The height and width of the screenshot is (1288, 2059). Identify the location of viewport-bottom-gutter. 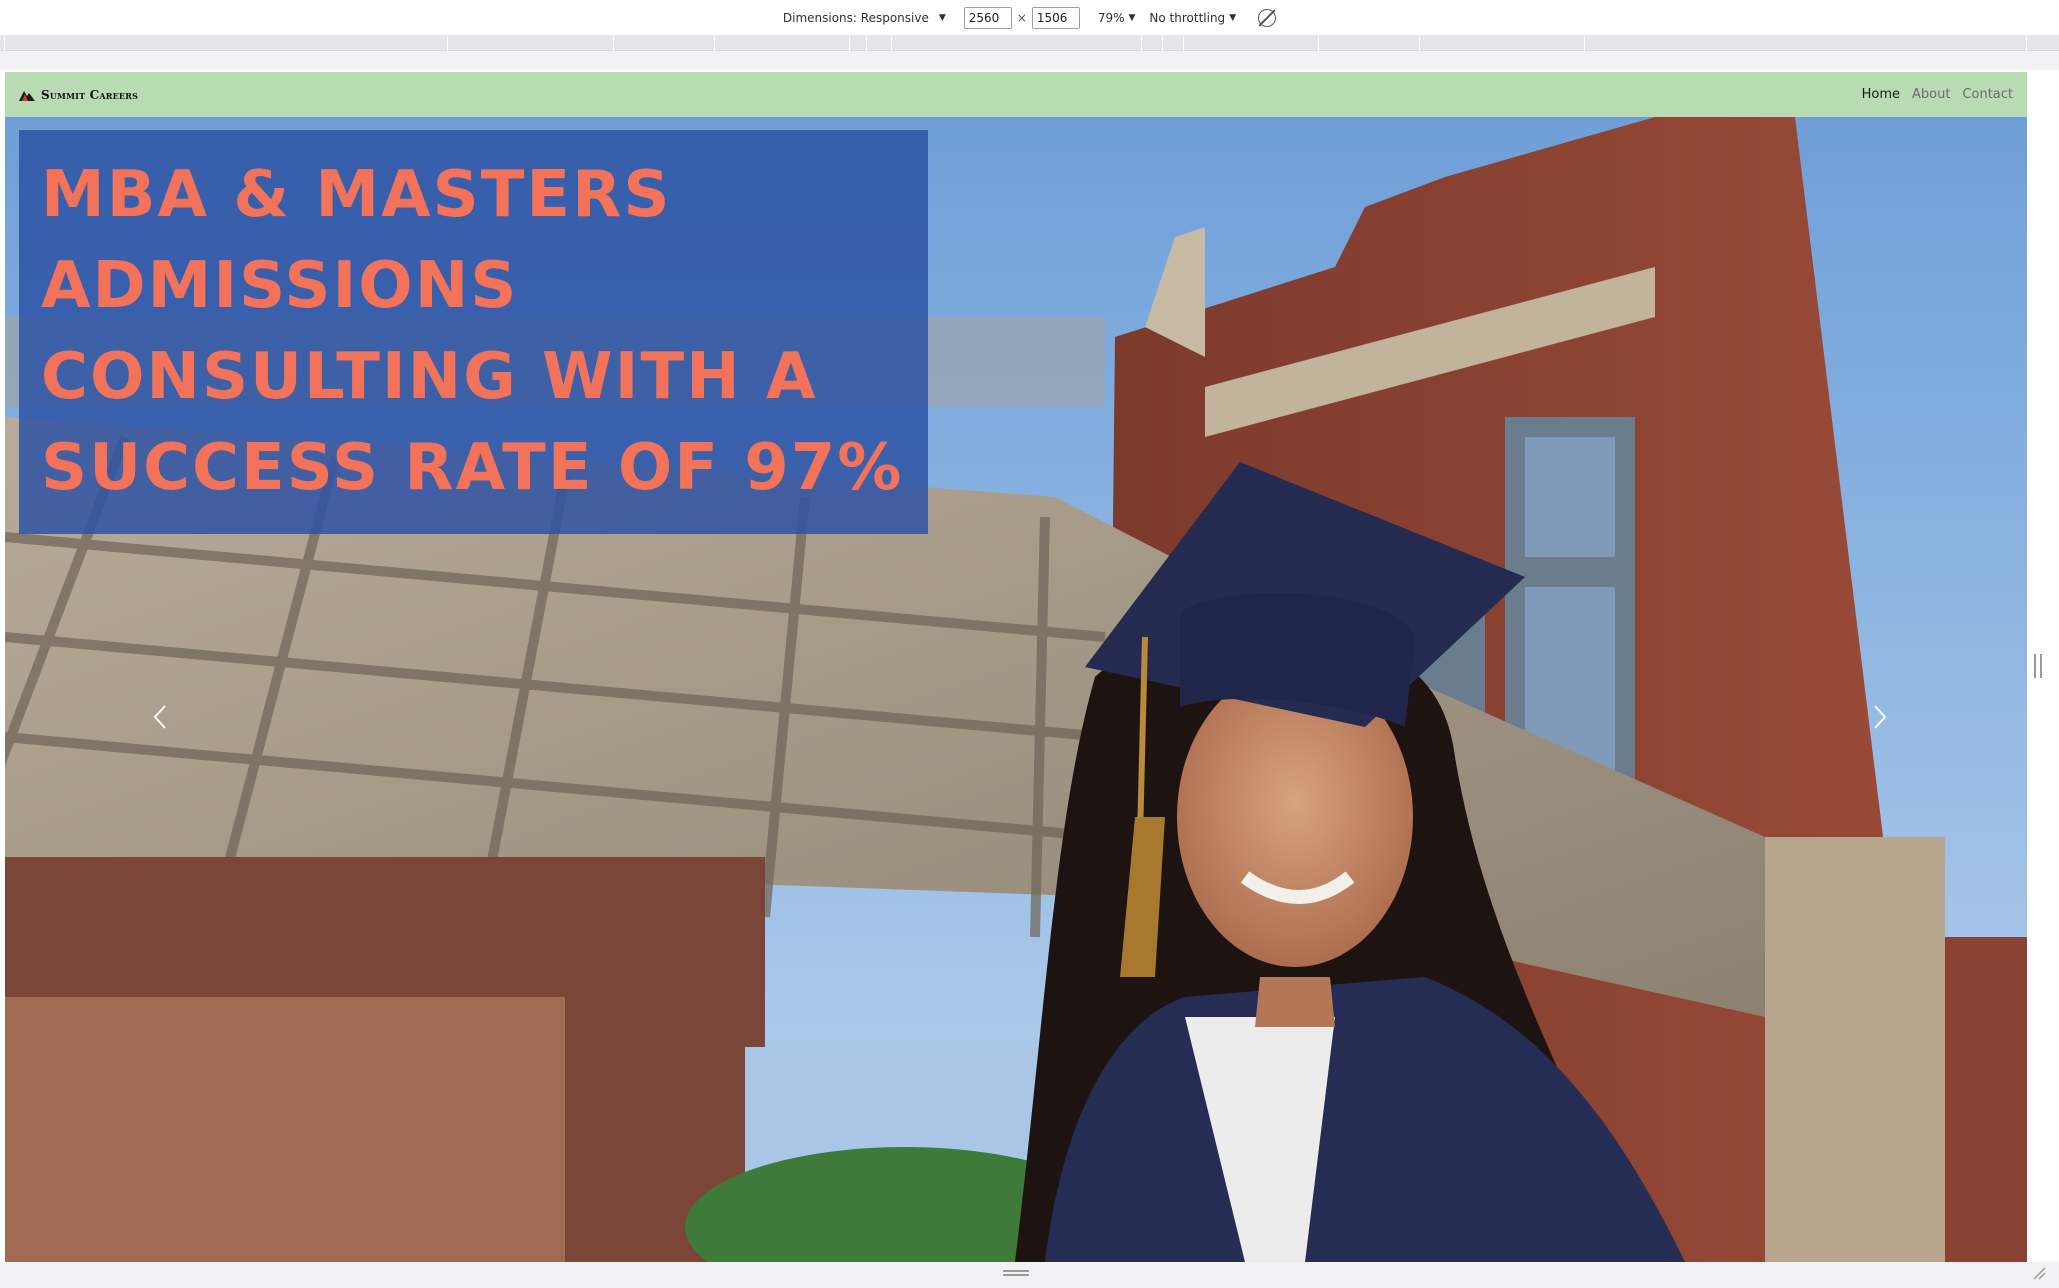
(1029, 1275).